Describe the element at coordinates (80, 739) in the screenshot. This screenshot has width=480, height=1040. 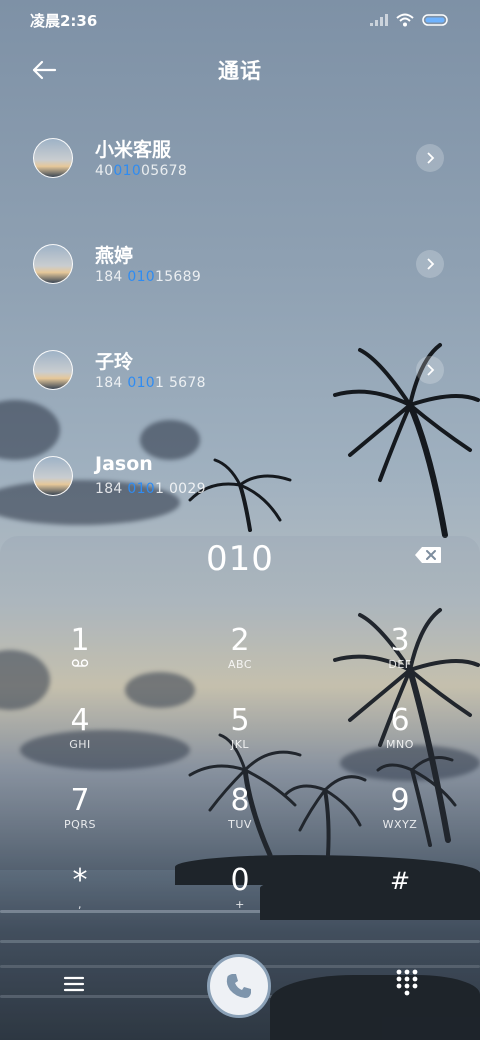
I see `key-4: 4 GHI` at that location.